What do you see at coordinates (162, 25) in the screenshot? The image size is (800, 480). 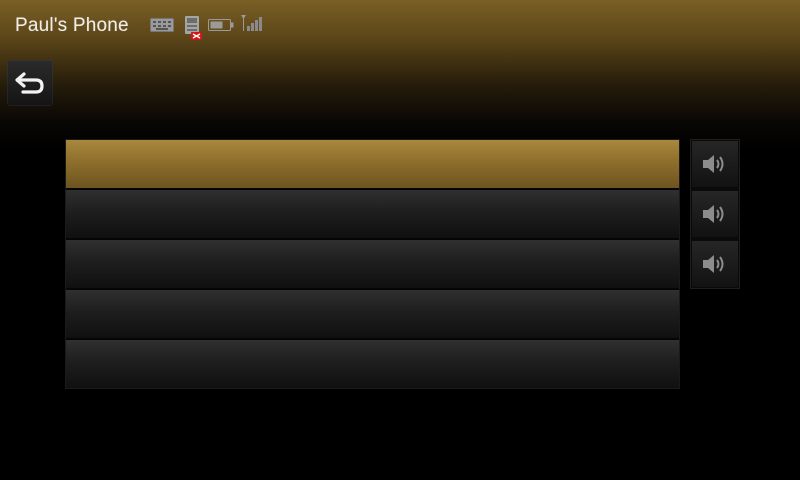 I see `keyboard-icon` at bounding box center [162, 25].